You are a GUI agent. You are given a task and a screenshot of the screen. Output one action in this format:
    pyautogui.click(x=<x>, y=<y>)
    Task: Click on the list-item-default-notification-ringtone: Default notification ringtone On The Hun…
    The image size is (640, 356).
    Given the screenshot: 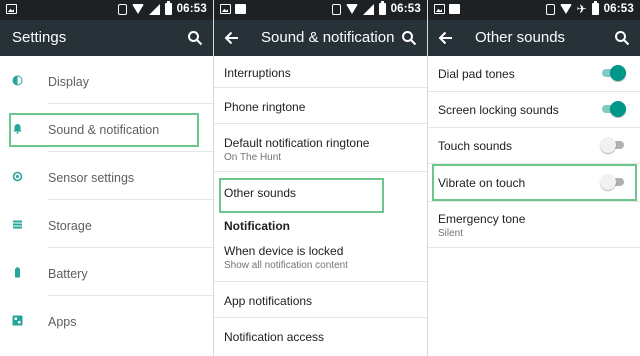 What is the action you would take?
    pyautogui.click(x=320, y=148)
    